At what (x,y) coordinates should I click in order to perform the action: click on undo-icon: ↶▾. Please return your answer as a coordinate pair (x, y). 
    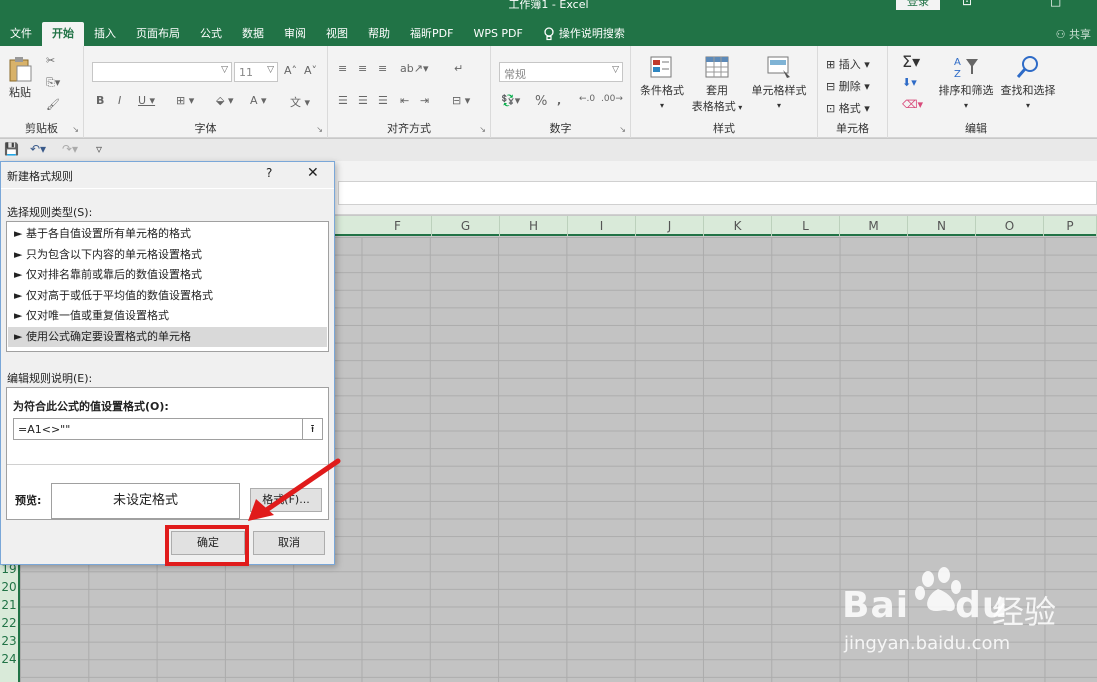
    Looking at the image, I should click on (38, 149).